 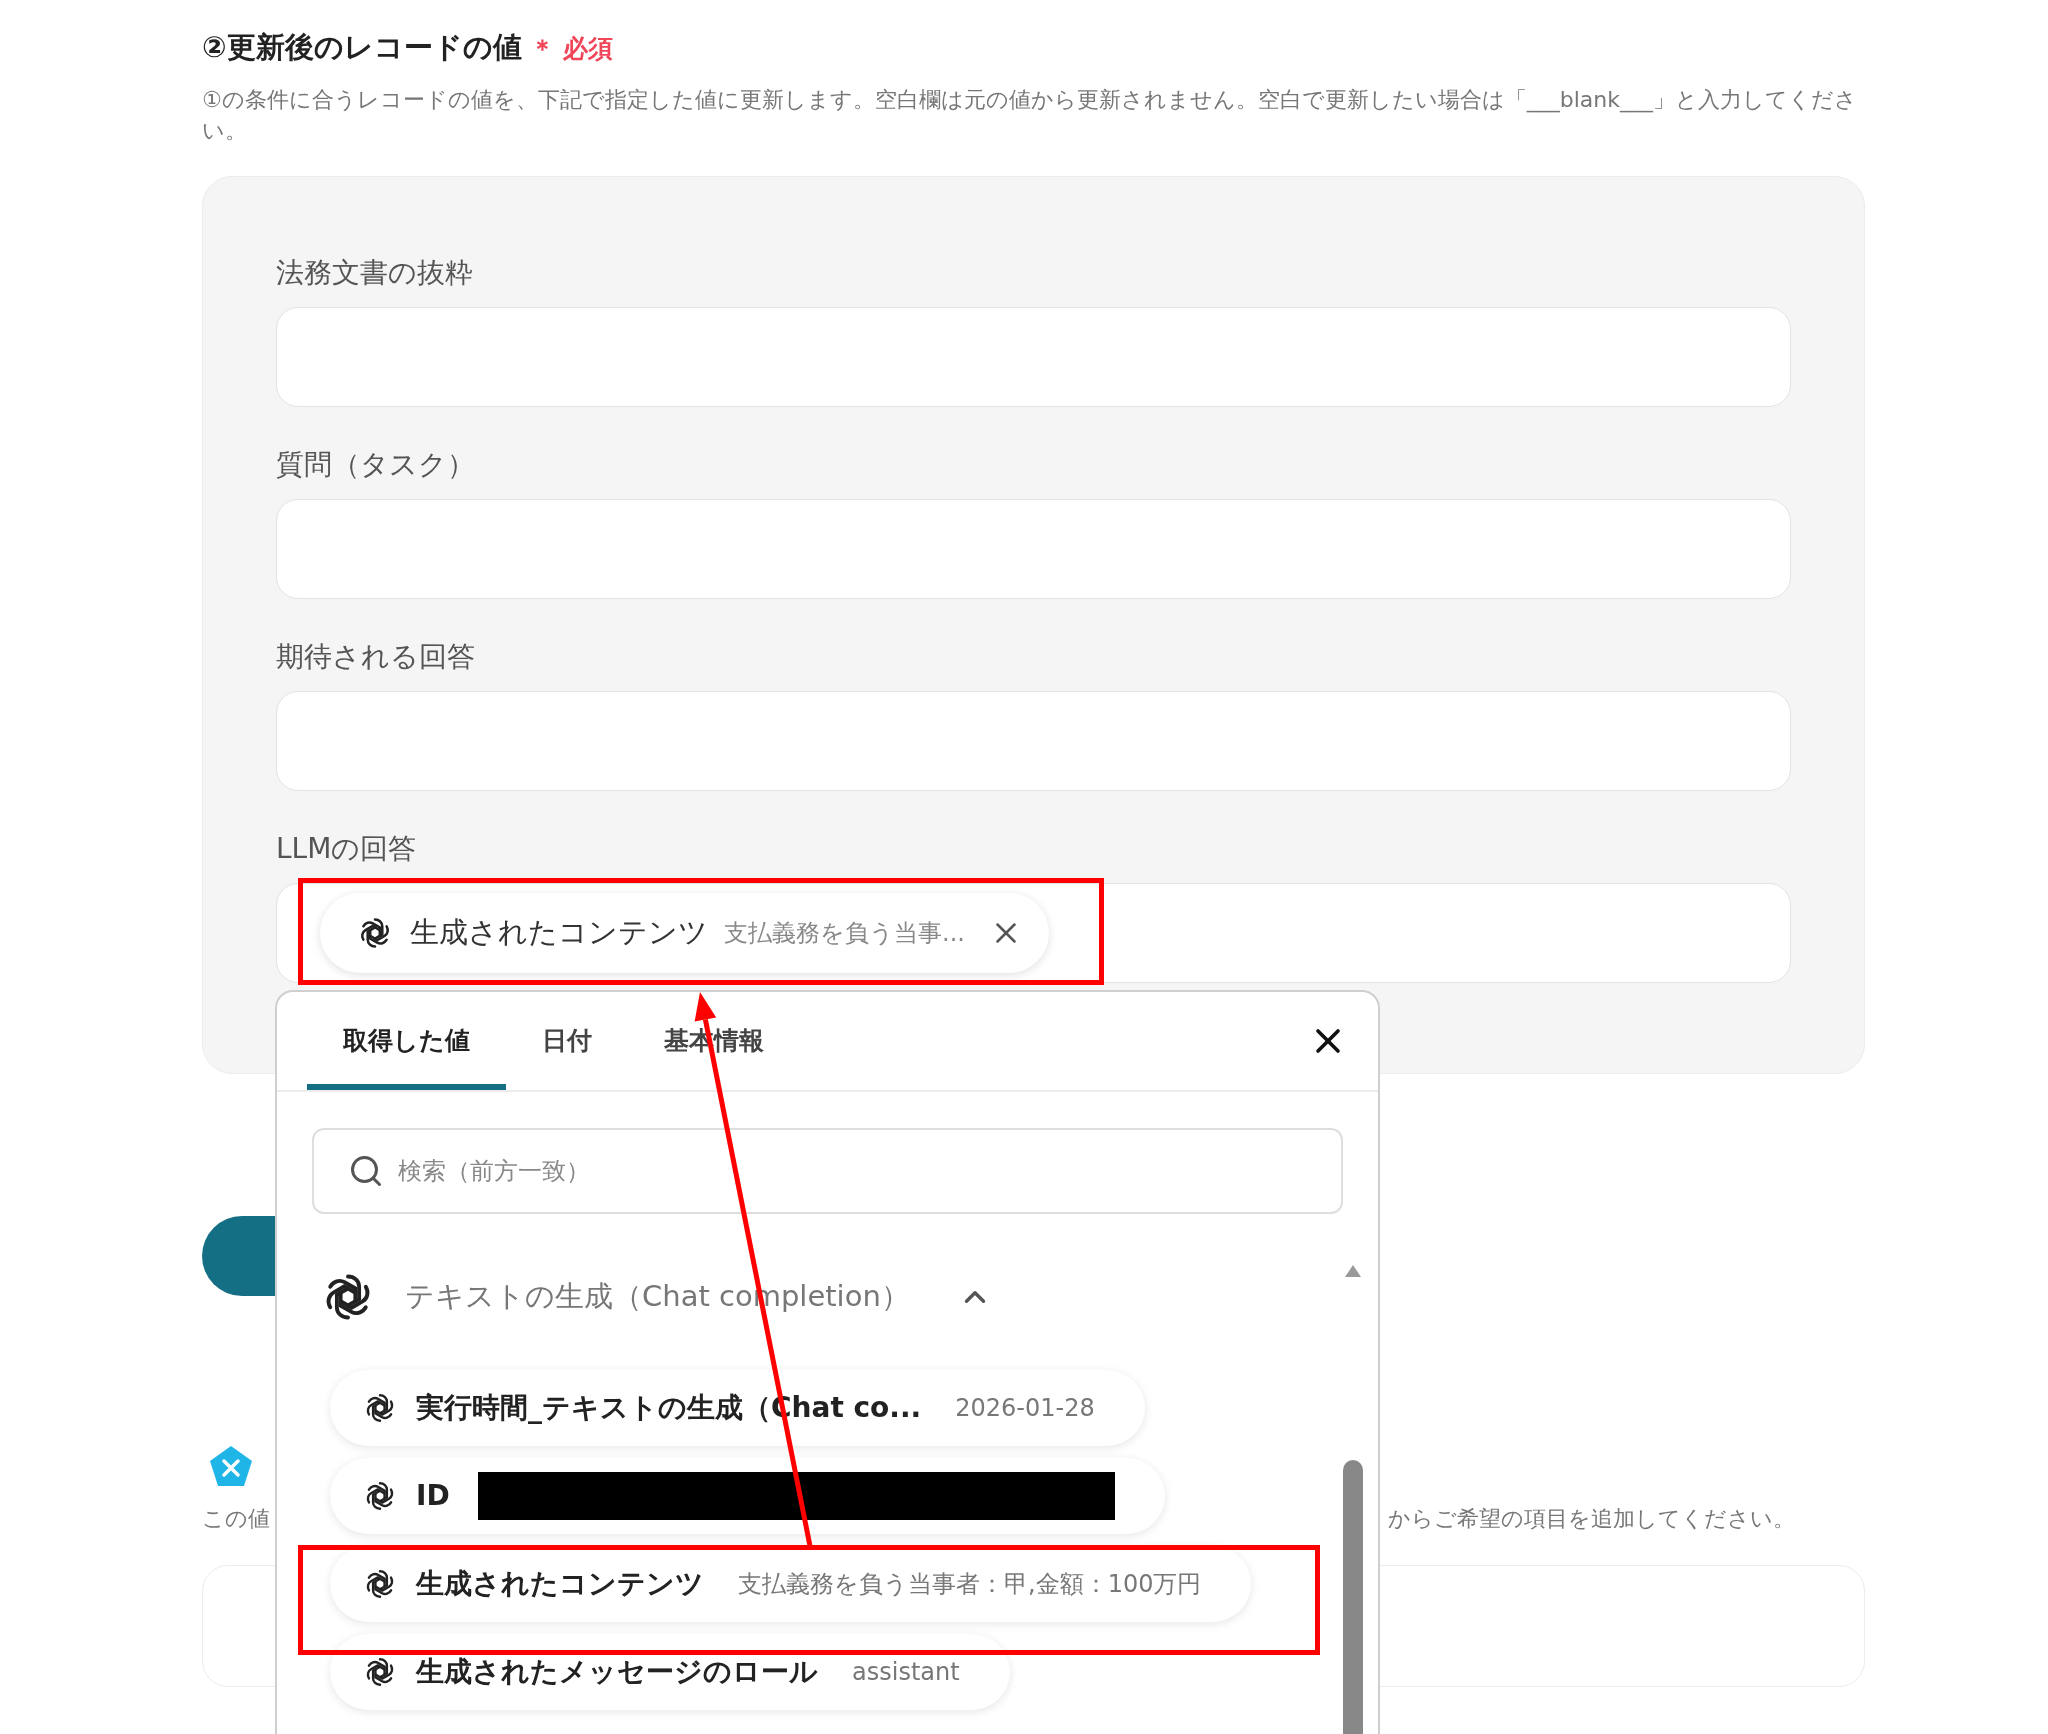 What do you see at coordinates (231, 1465) in the screenshot?
I see `pentagon-x-icon` at bounding box center [231, 1465].